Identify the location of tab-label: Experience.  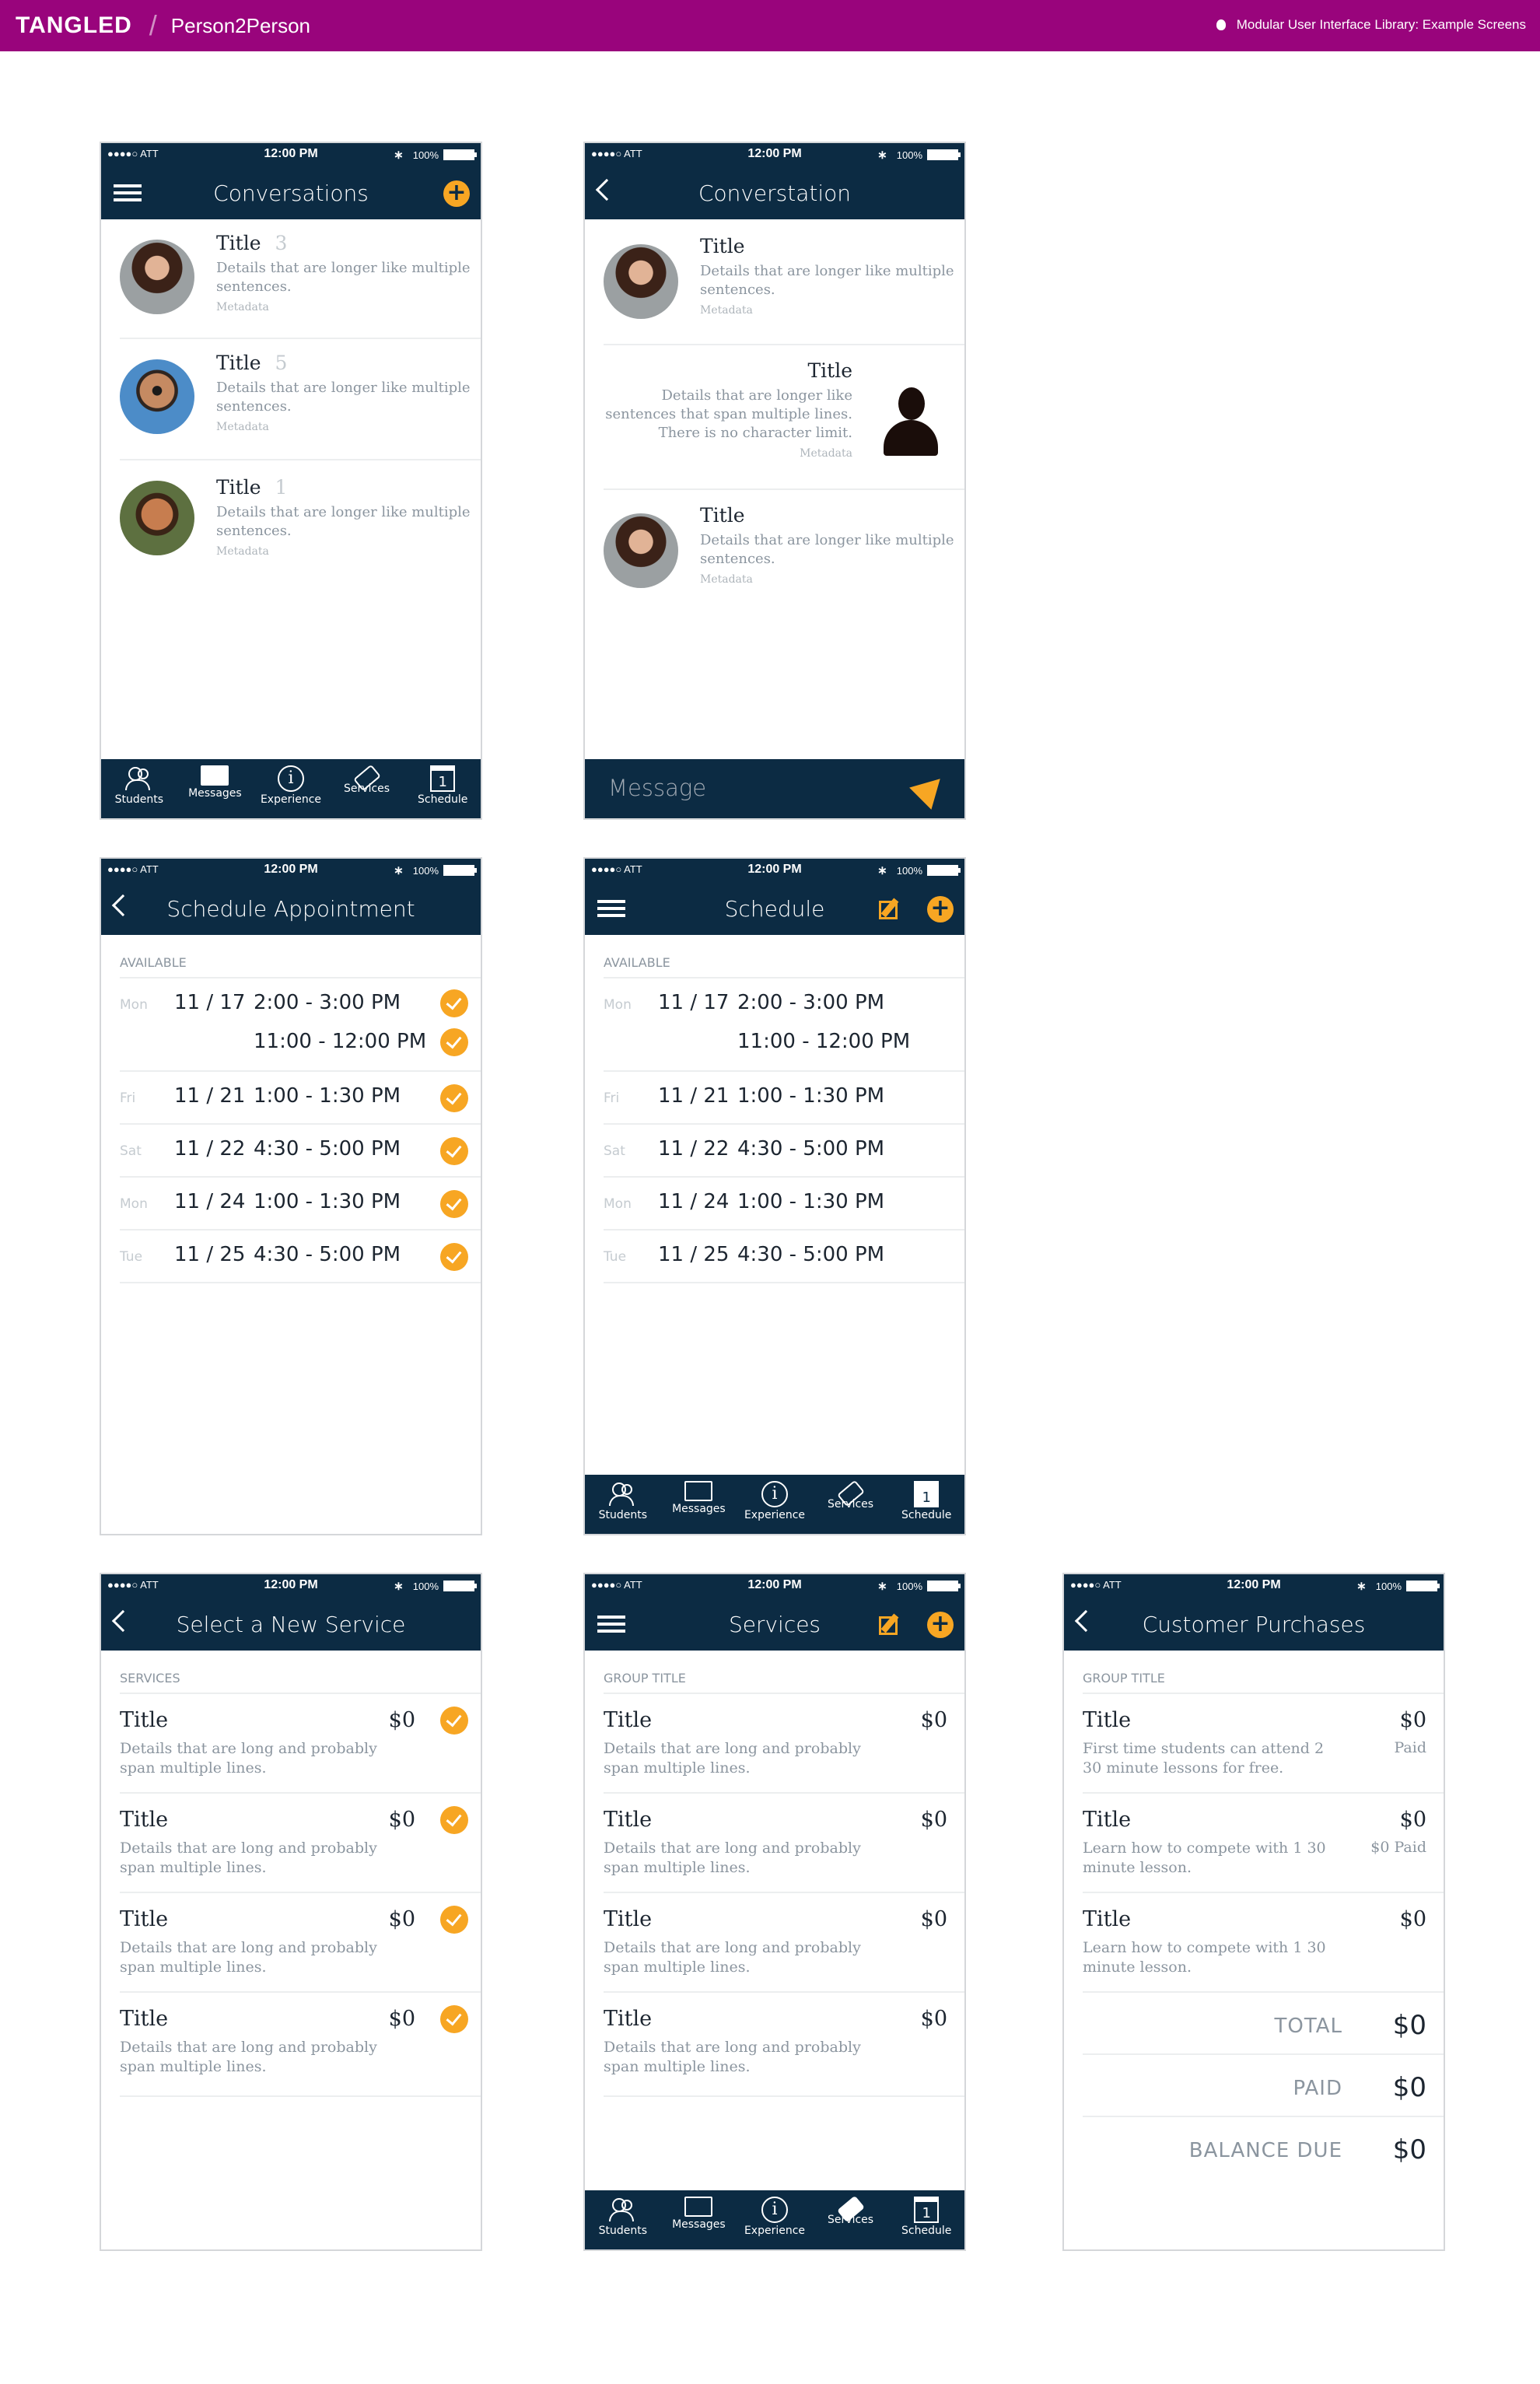
(291, 799).